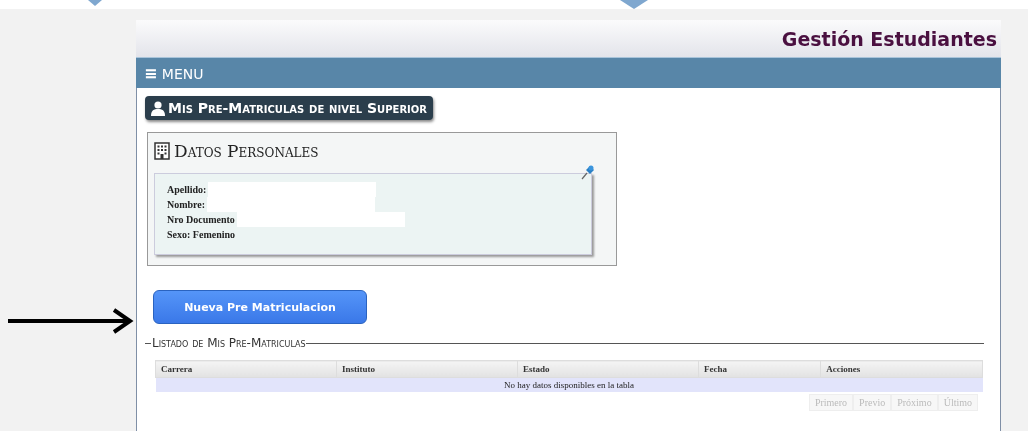  Describe the element at coordinates (229, 343) in the screenshot. I see `section-legend: Listado de Mis Pre-Matriculas` at that location.